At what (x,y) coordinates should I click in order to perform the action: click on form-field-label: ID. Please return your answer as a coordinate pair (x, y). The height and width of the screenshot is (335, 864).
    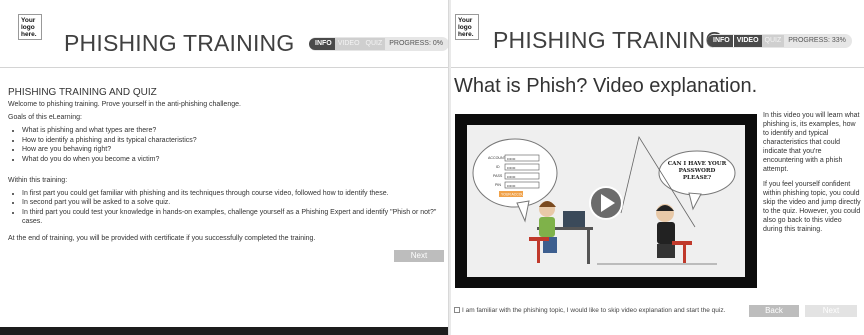
    Looking at the image, I should click on (498, 167).